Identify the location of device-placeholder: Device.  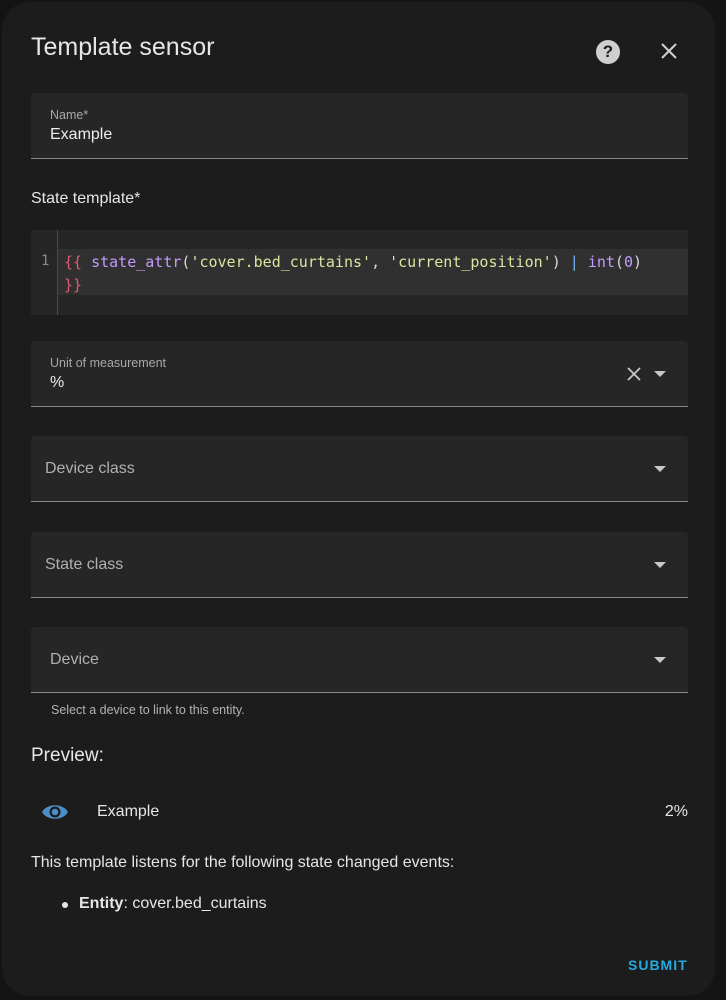
(74, 659).